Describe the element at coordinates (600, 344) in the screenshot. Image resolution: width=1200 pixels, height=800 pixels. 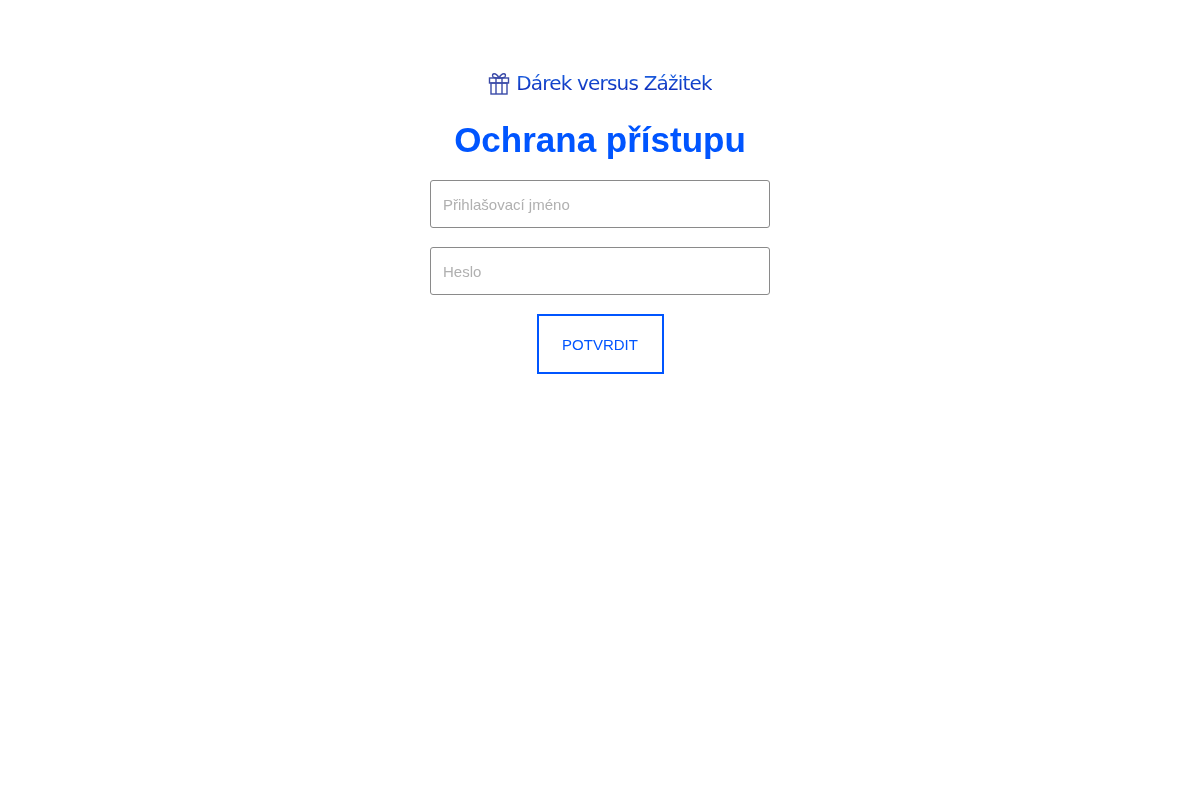
I see `submit-button: POTVRDIT` at that location.